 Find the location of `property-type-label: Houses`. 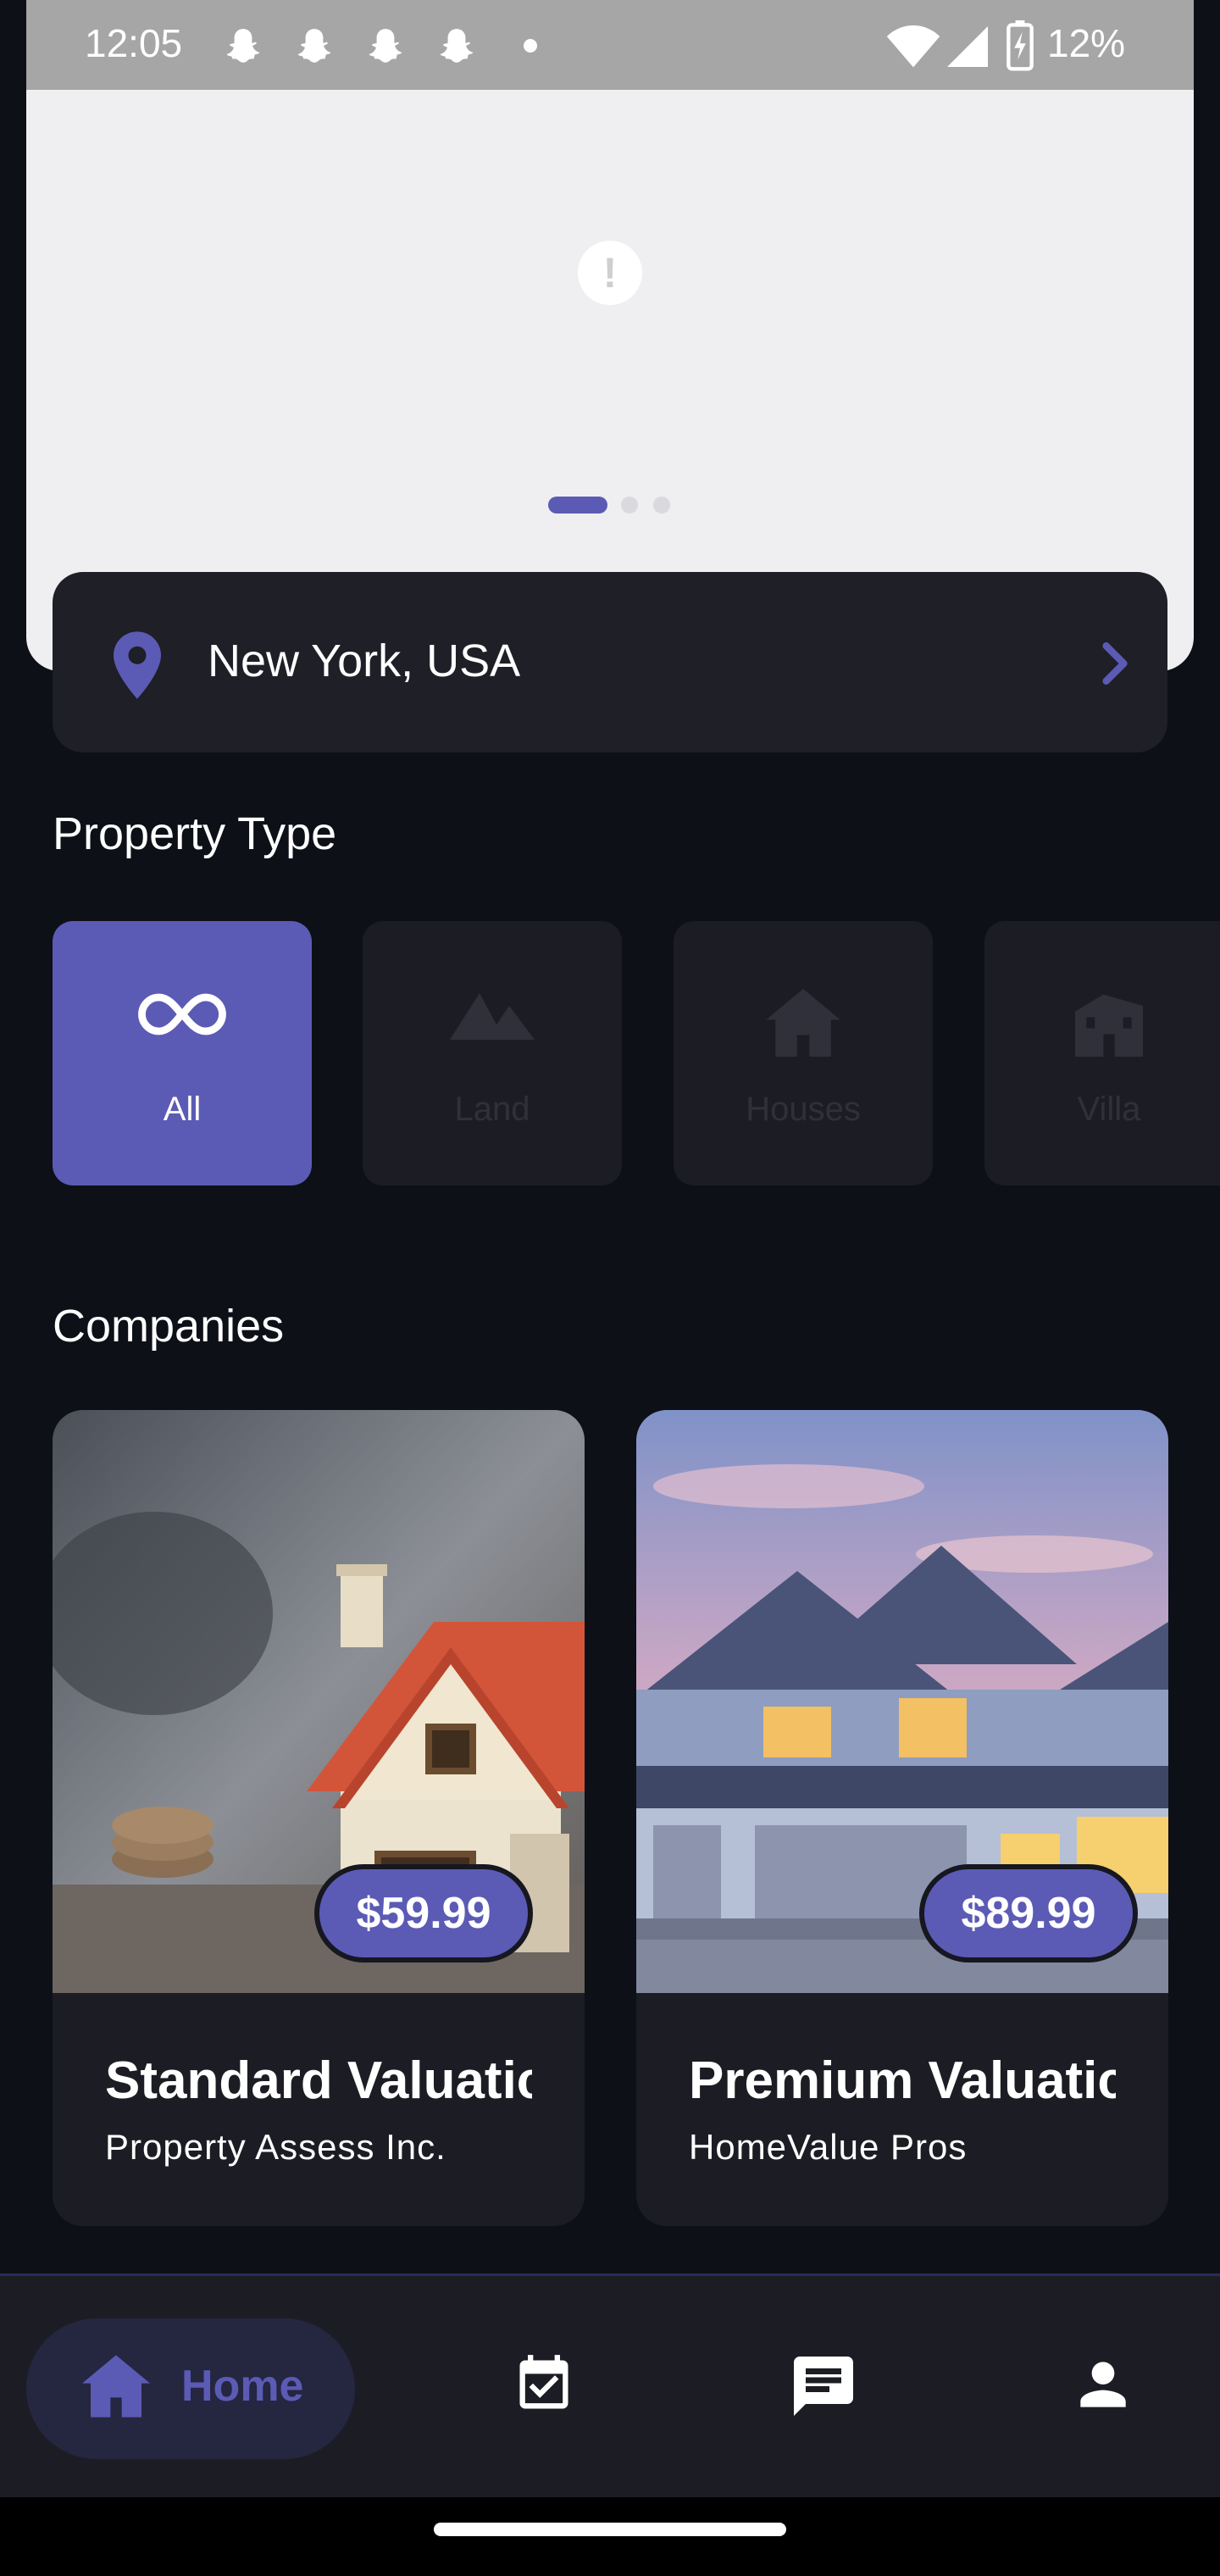

property-type-label: Houses is located at coordinates (803, 1109).